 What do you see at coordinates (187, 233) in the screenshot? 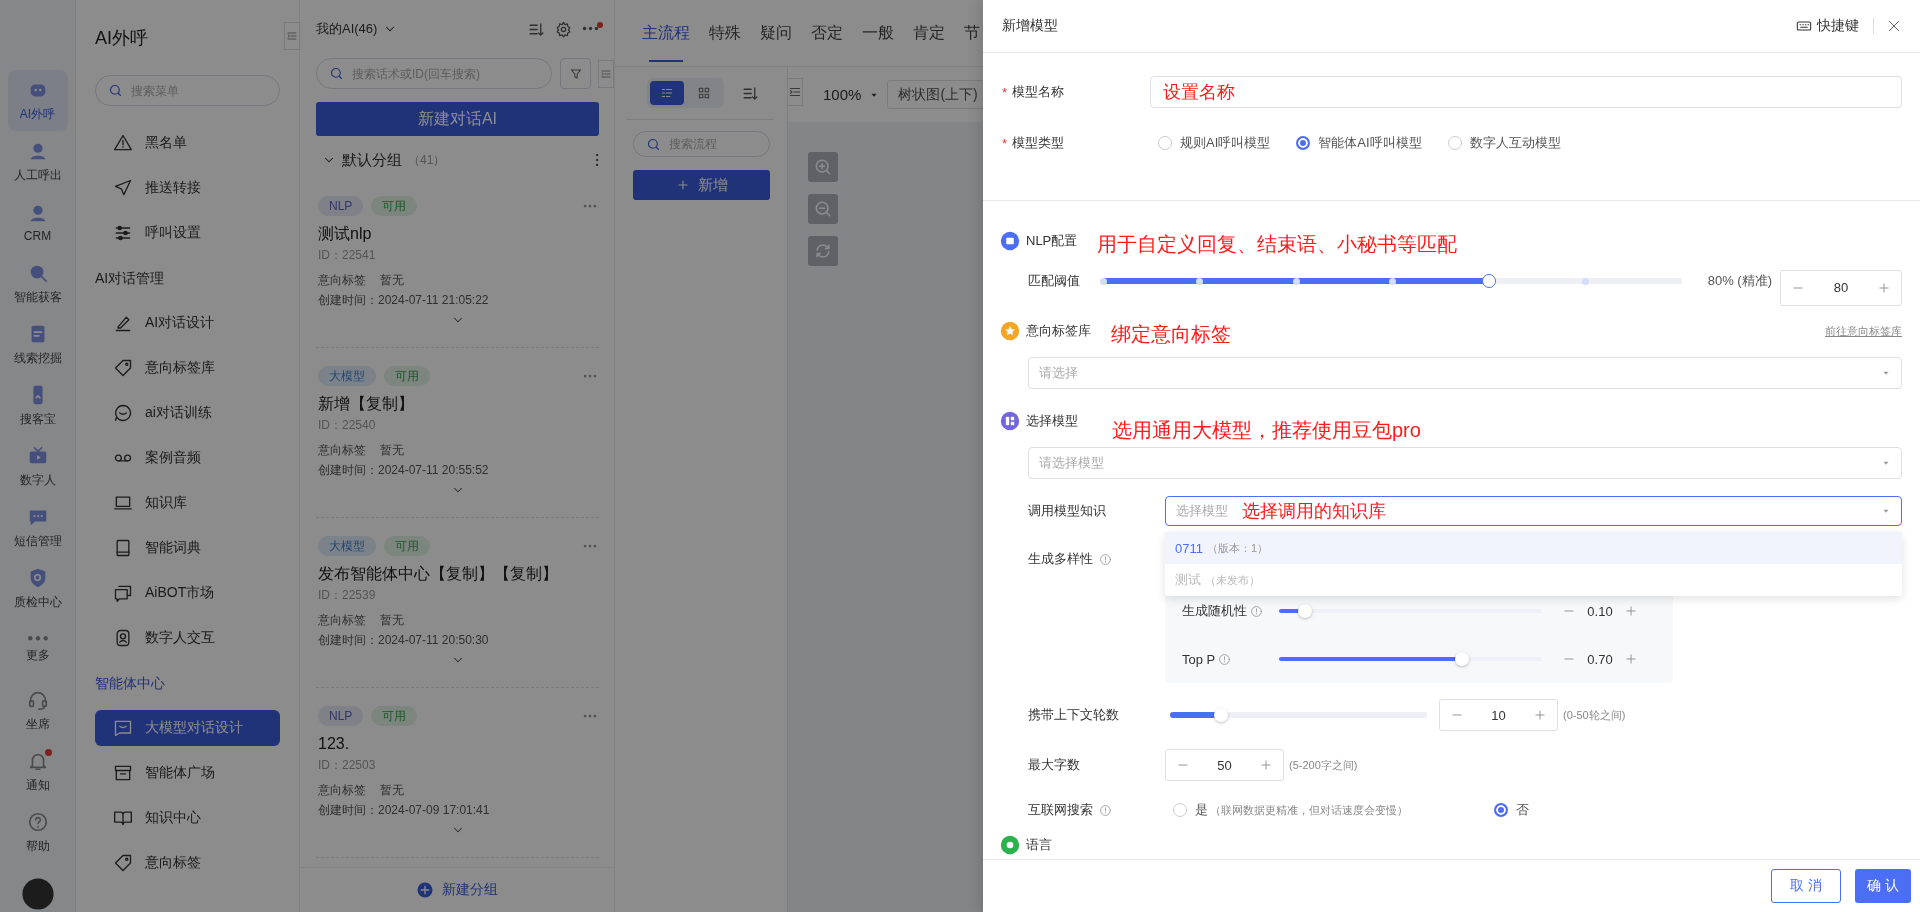
I see `menu-item: 呼叫设置` at bounding box center [187, 233].